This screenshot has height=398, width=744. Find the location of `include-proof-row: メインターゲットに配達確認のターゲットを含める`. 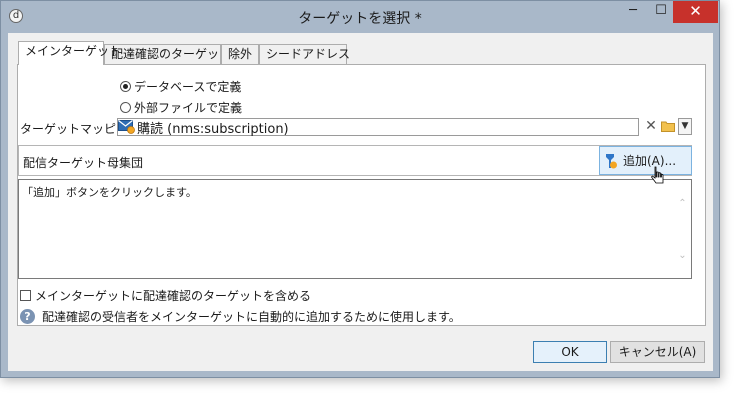

include-proof-row: メインターゲットに配達確認のターゲットを含める is located at coordinates (165, 295).